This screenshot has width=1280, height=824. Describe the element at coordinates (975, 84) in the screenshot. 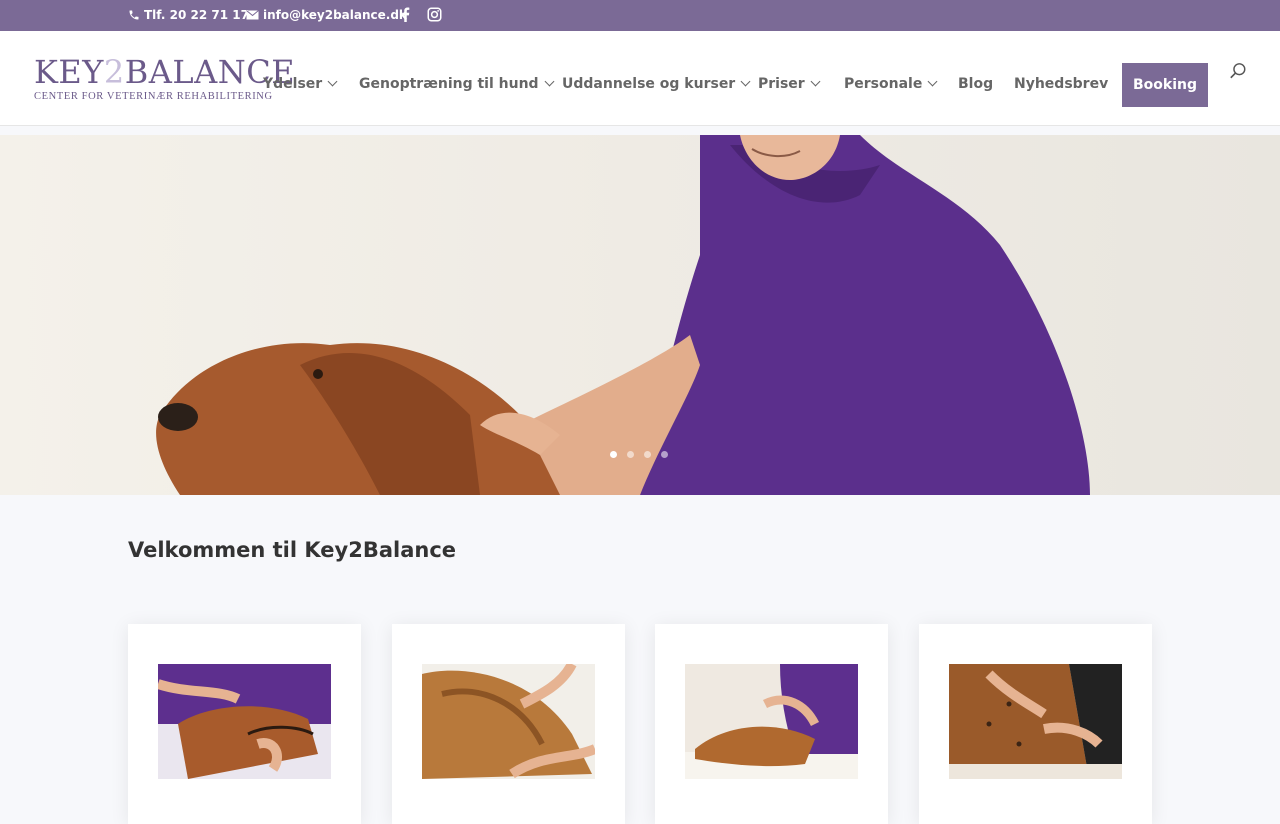

I see `nav-item-blog: Blog` at that location.